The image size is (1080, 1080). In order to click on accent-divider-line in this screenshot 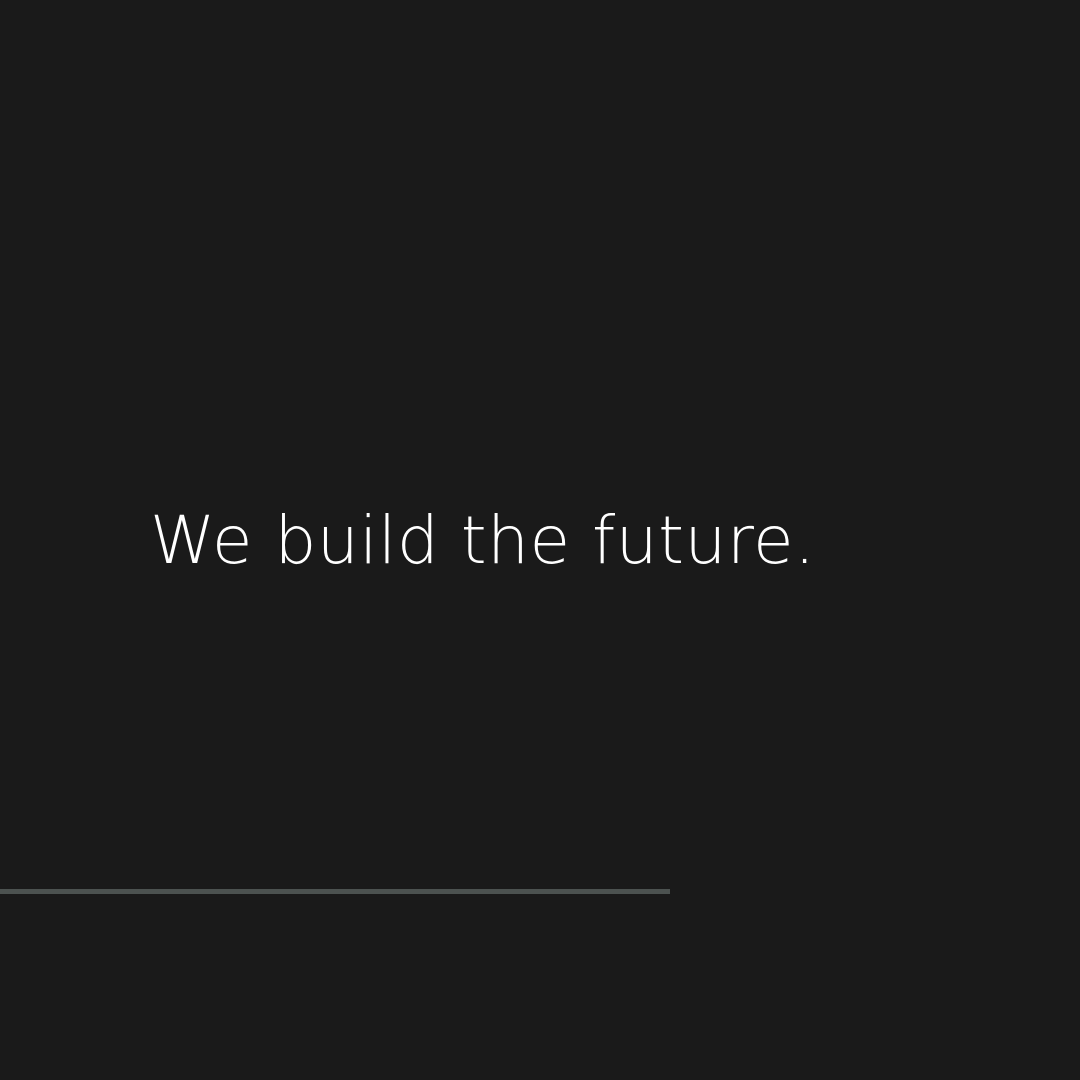, I will do `click(335, 891)`.